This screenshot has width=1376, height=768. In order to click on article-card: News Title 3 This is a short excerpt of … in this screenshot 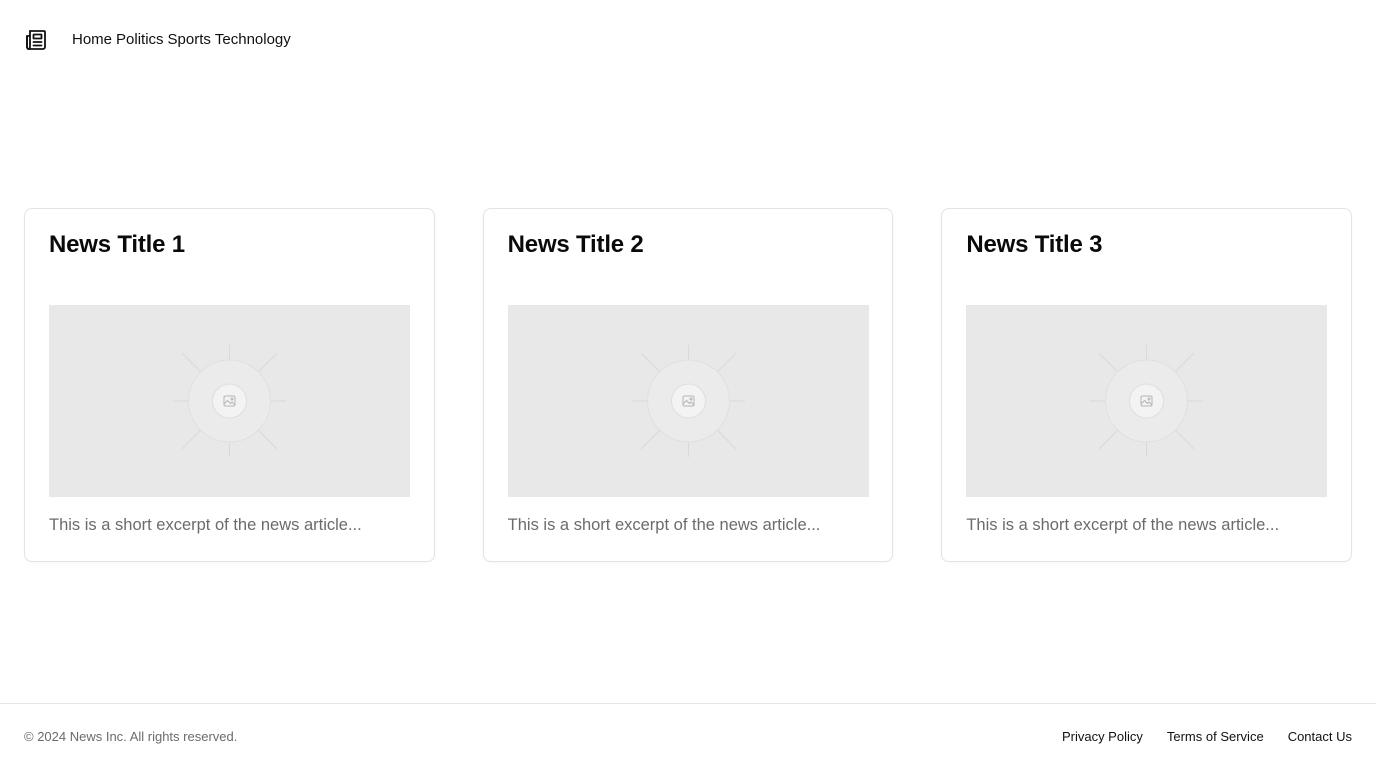, I will do `click(1147, 385)`.